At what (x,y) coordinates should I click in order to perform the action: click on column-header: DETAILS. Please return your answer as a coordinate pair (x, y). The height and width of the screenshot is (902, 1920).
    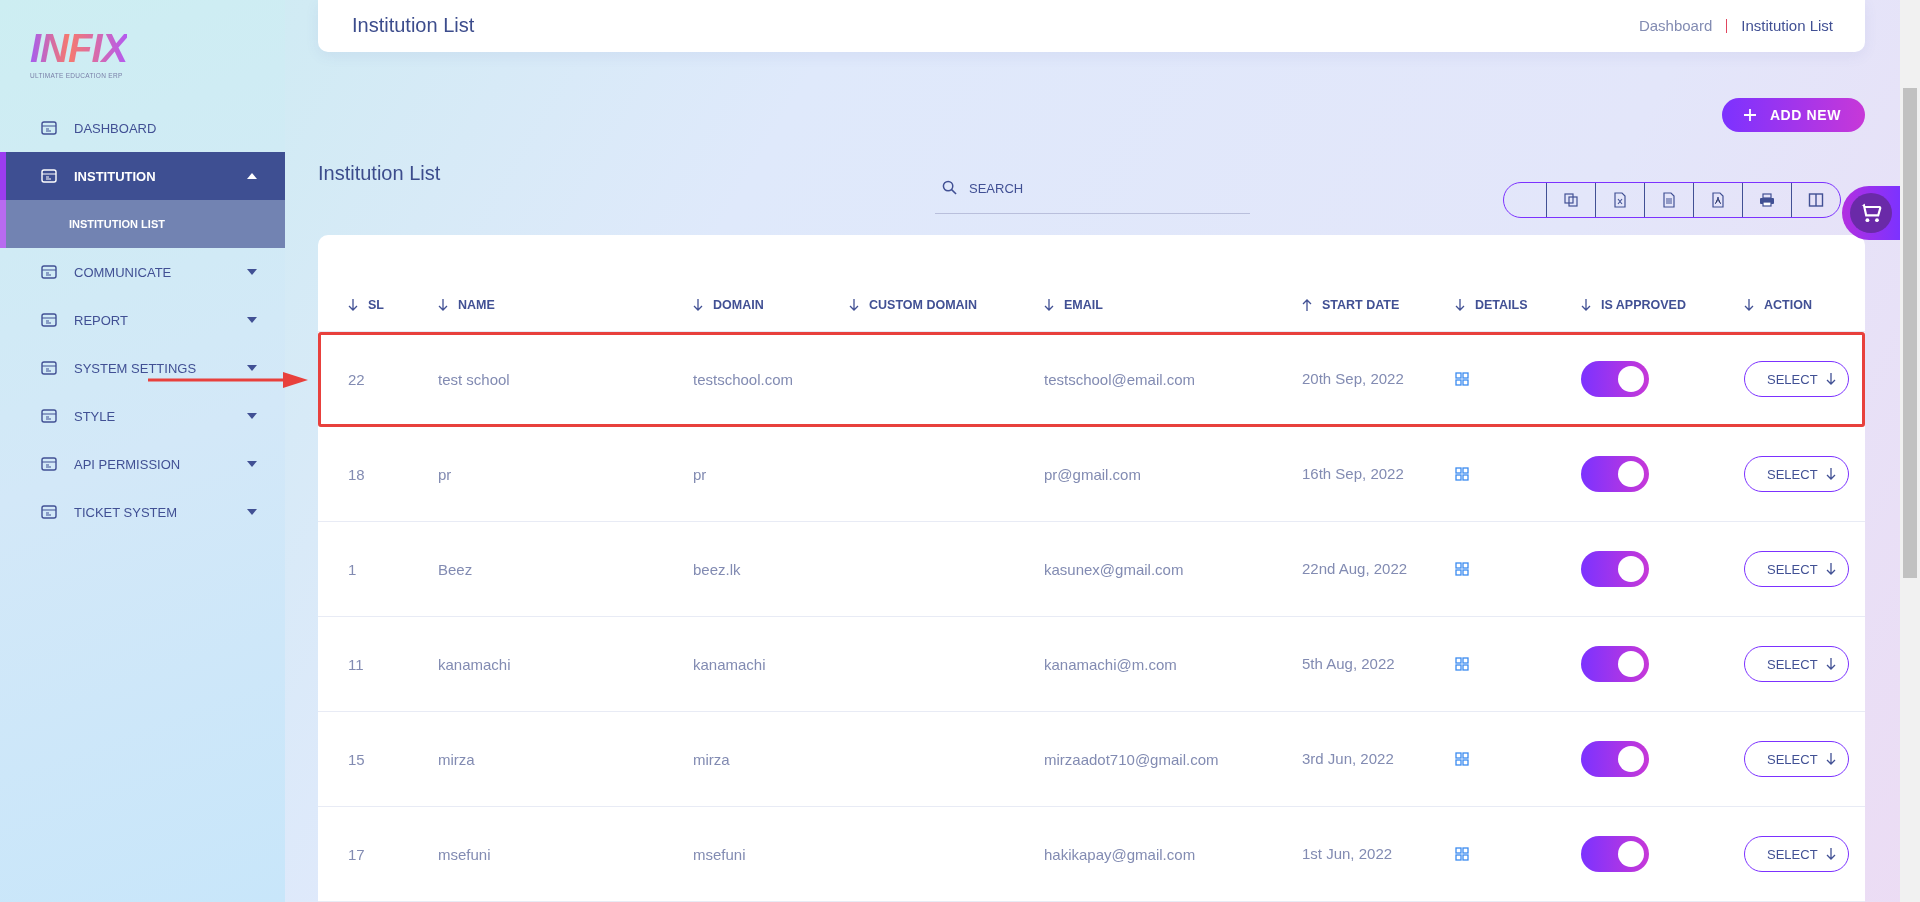
    Looking at the image, I should click on (1518, 305).